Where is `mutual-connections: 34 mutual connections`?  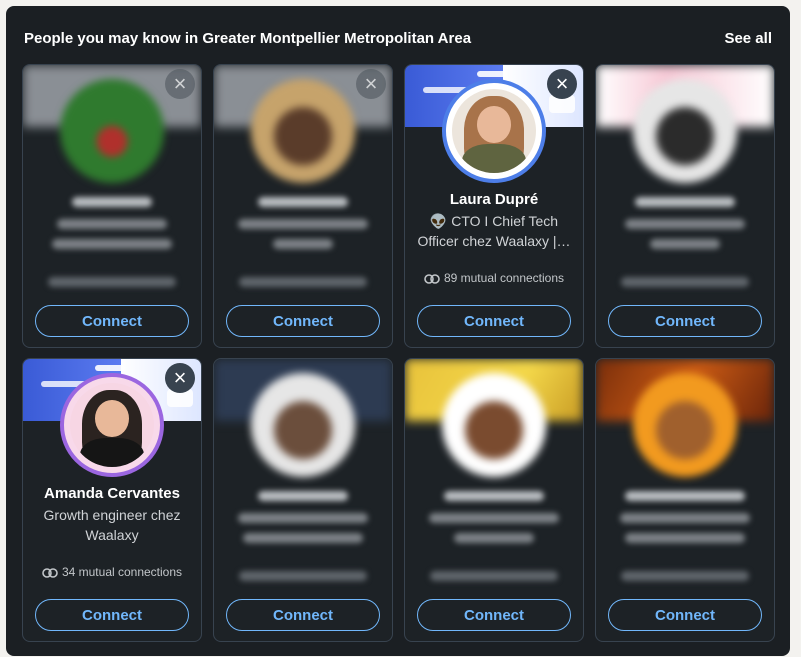 mutual-connections: 34 mutual connections is located at coordinates (112, 572).